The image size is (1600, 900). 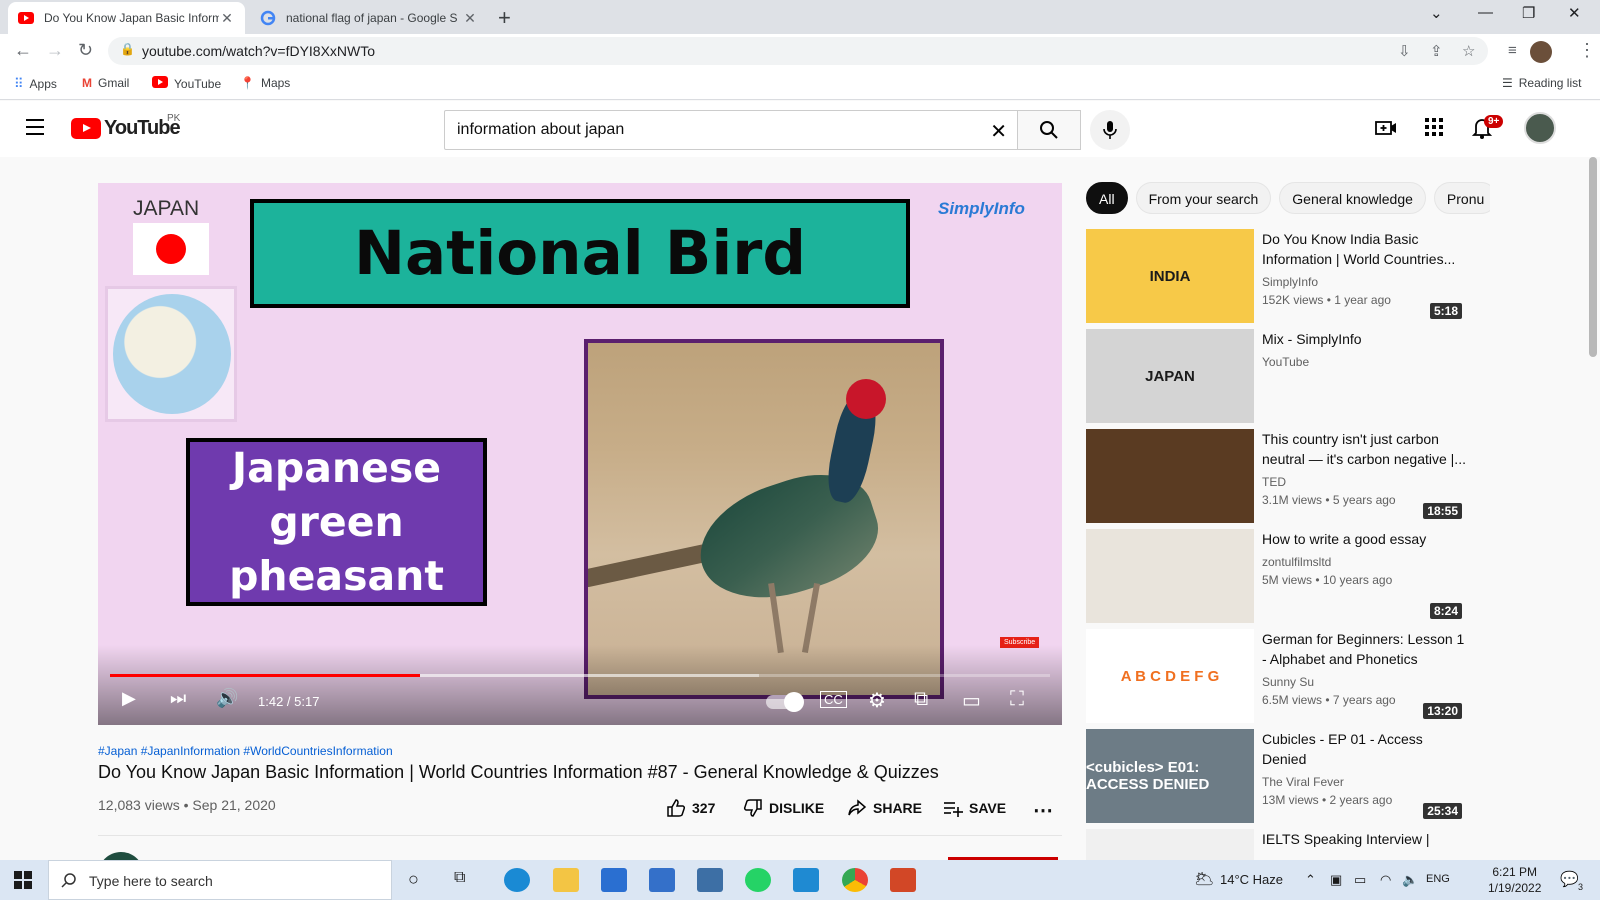 What do you see at coordinates (126, 18) in the screenshot?
I see `tab-youtube-video: Do You Know Japan Basic Inform ✕` at bounding box center [126, 18].